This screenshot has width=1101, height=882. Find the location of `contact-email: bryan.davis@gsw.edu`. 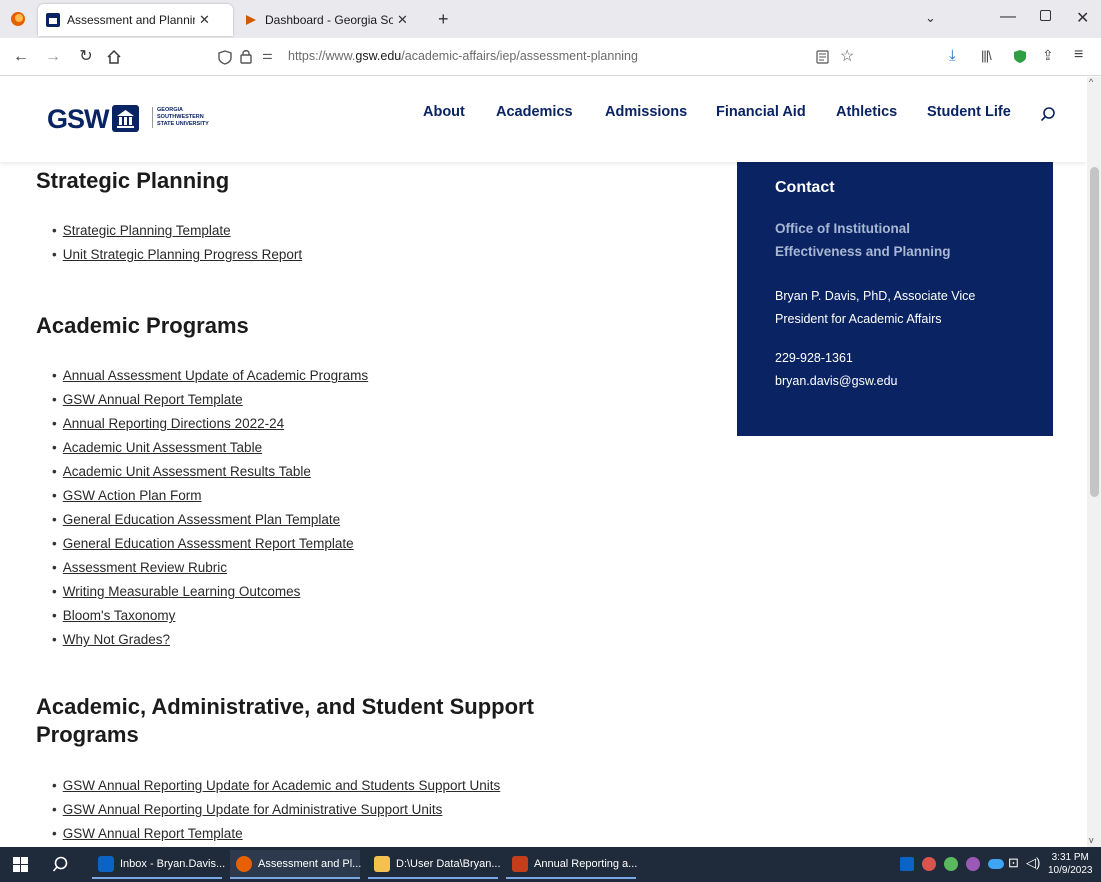

contact-email: bryan.davis@gsw.edu is located at coordinates (895, 381).